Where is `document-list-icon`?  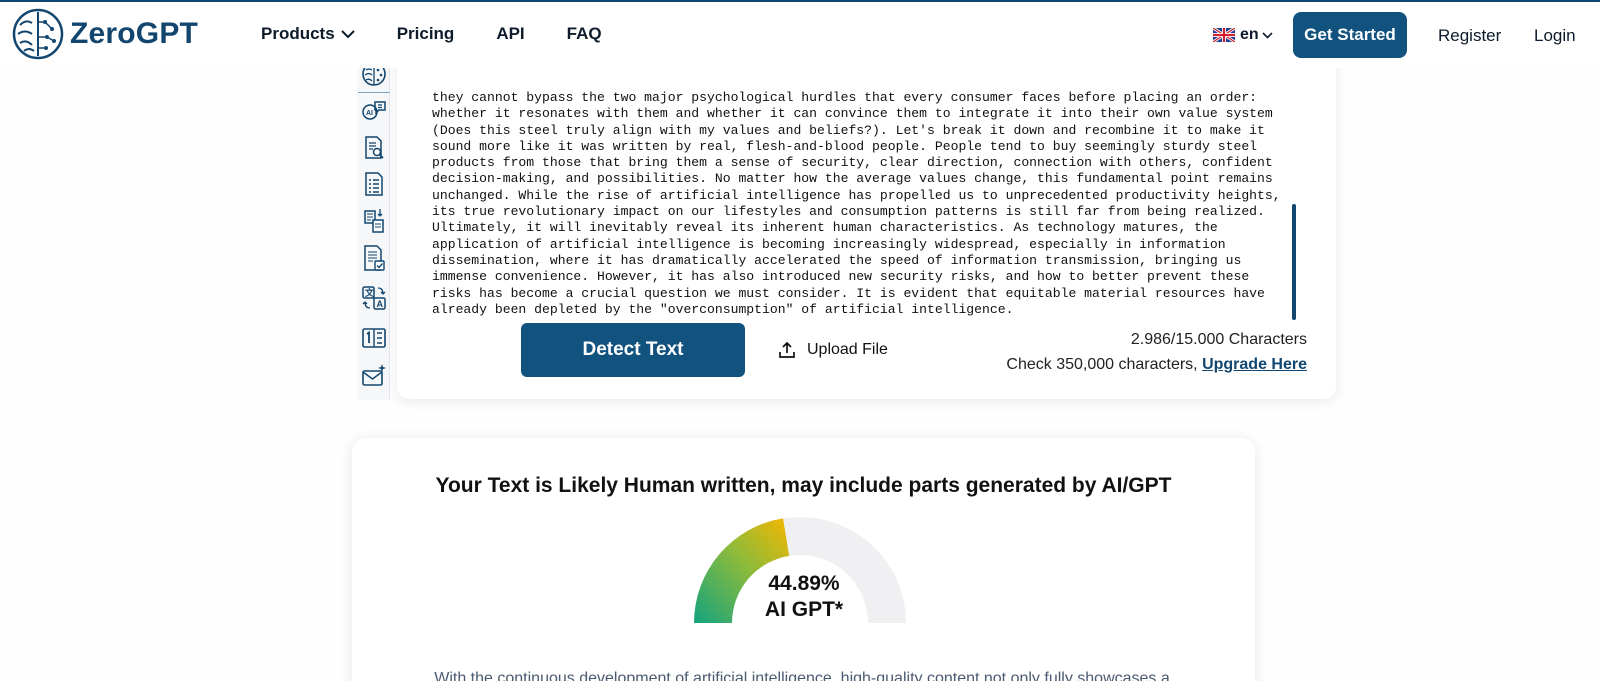 document-list-icon is located at coordinates (374, 184).